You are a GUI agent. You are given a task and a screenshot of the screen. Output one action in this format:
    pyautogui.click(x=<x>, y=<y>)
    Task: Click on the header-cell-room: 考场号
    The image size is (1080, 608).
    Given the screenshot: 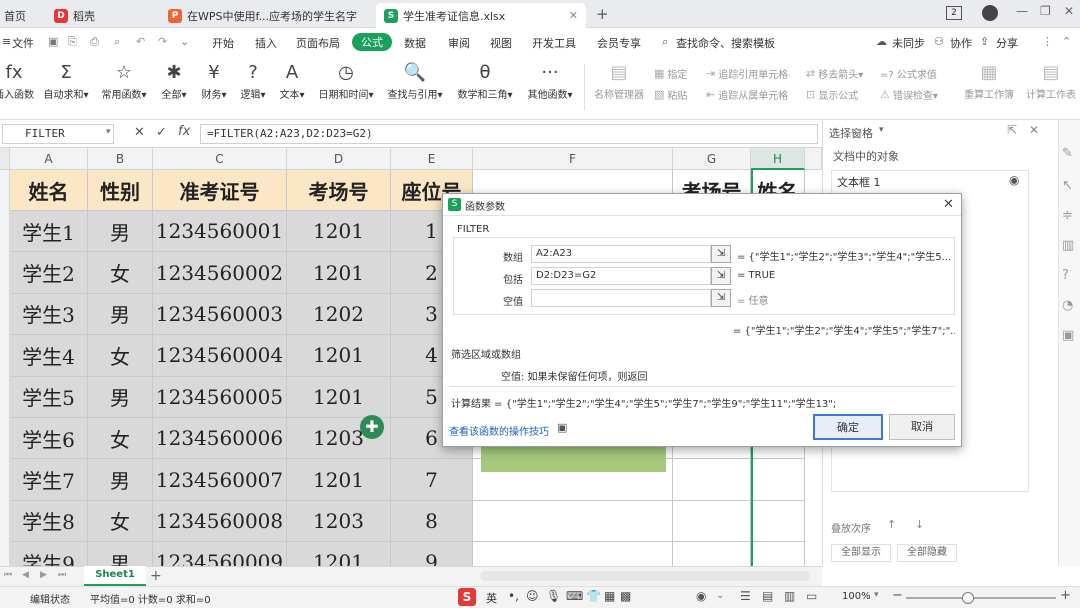 What is the action you would take?
    pyautogui.click(x=339, y=190)
    